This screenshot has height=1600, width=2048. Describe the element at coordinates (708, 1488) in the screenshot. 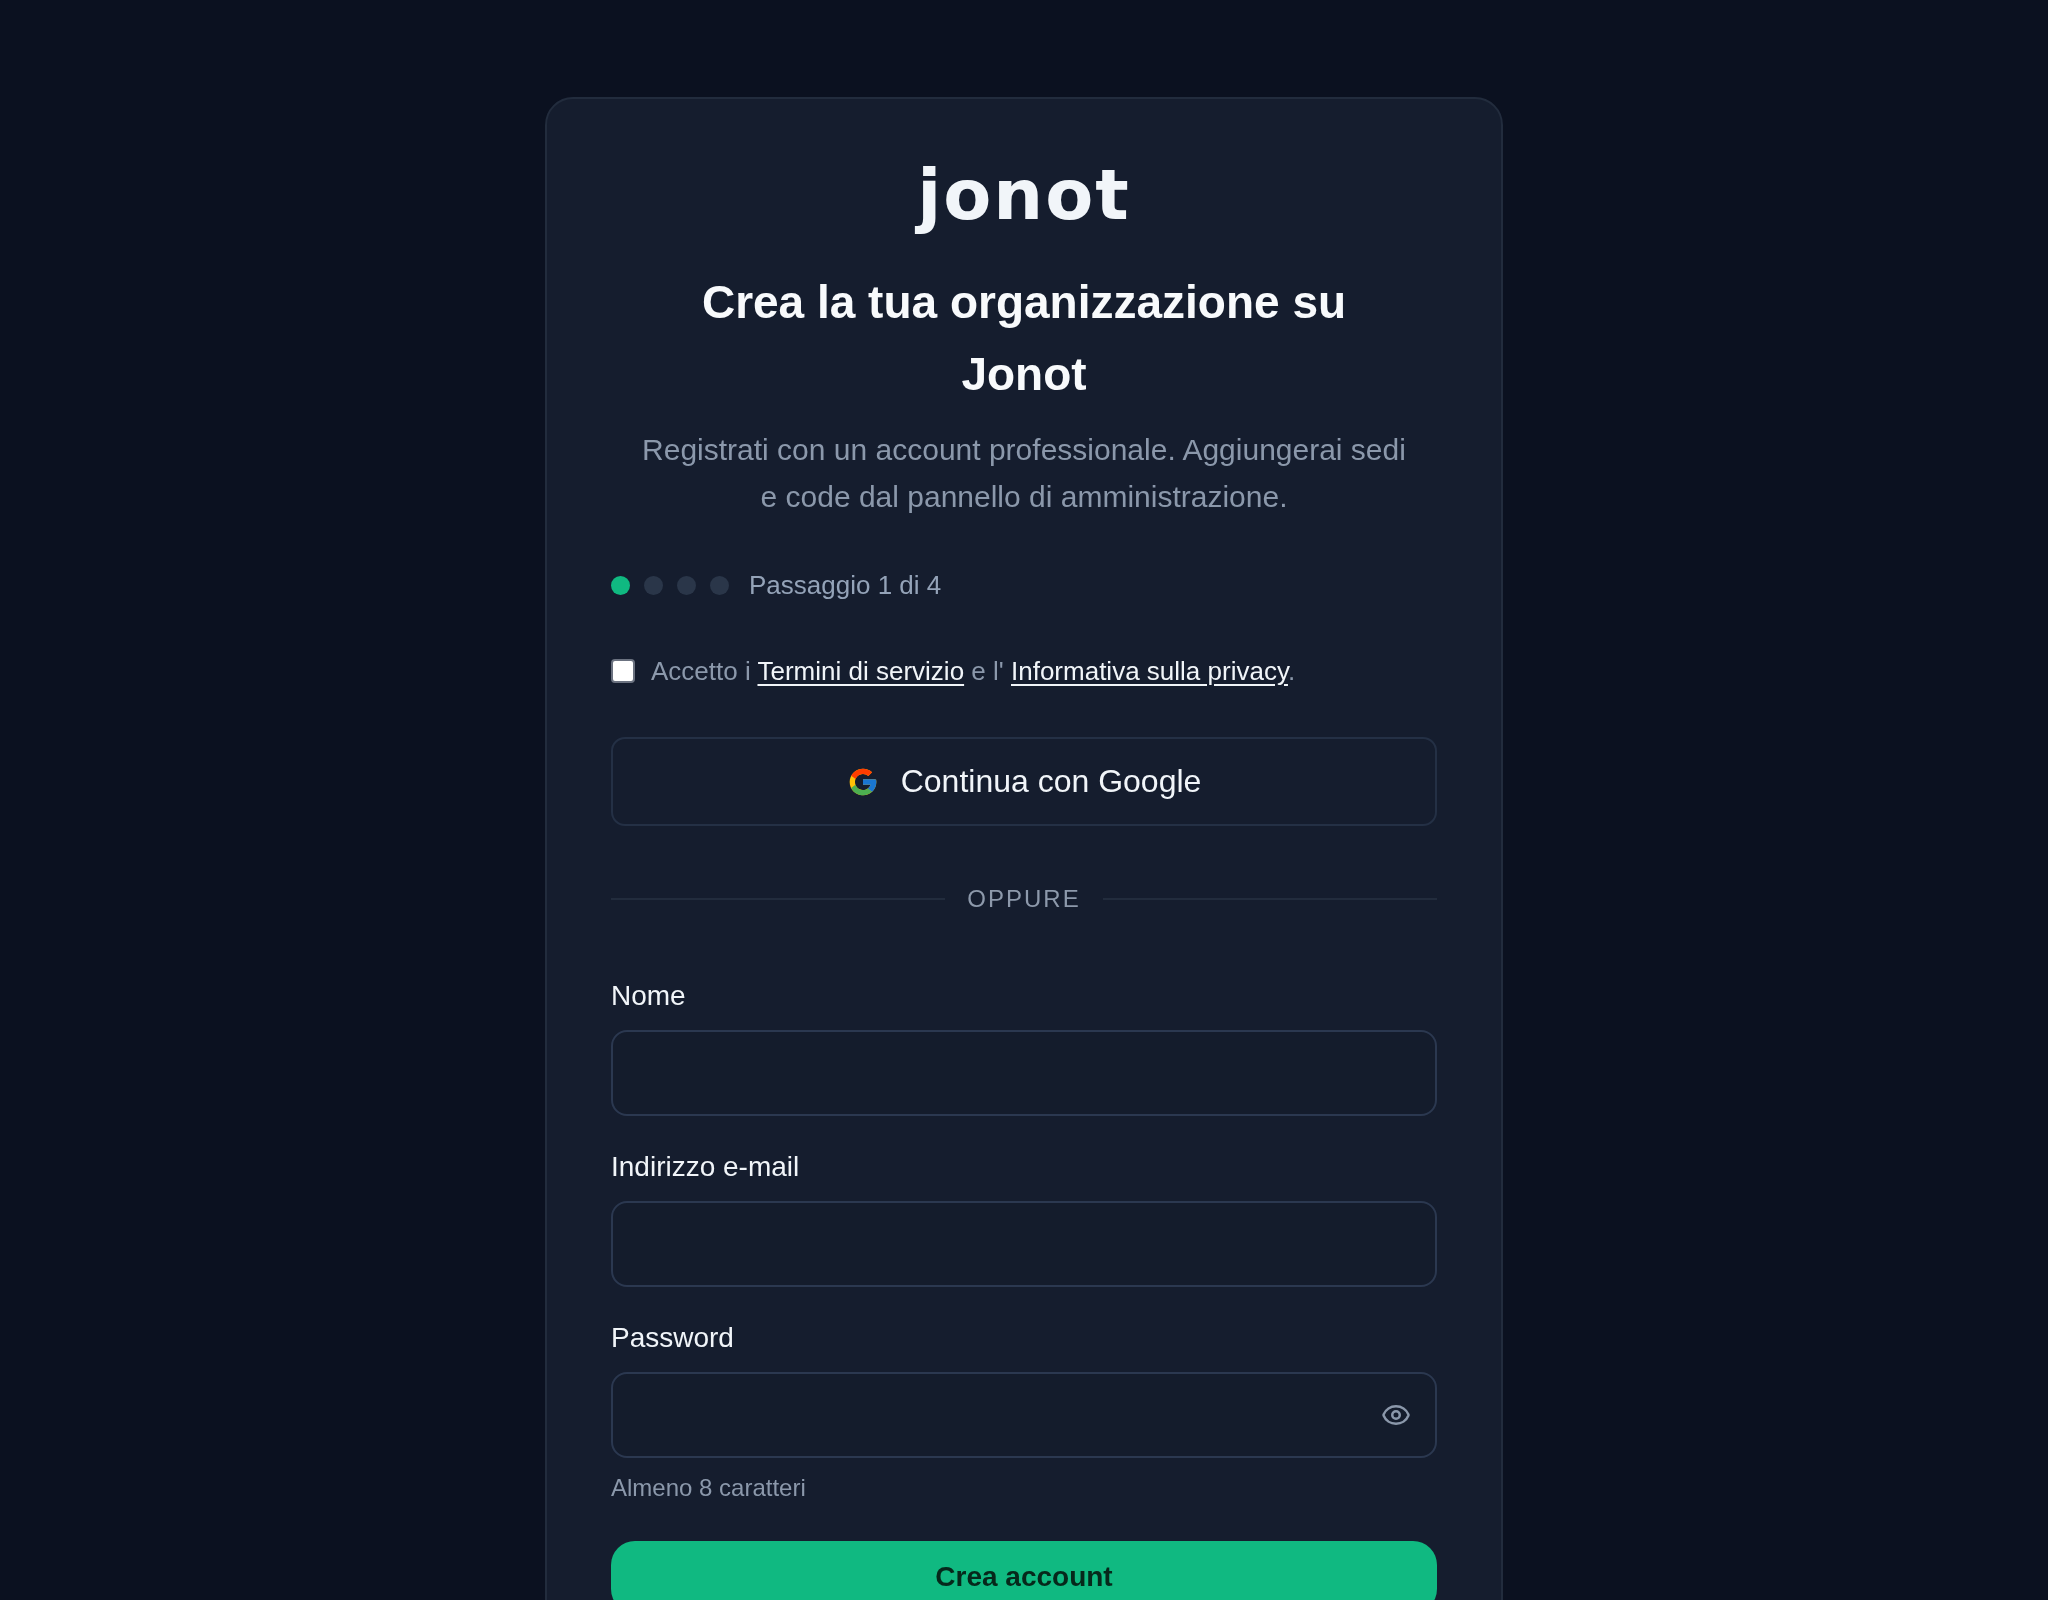

I see `hint-text: Almeno 8 caratteri` at that location.